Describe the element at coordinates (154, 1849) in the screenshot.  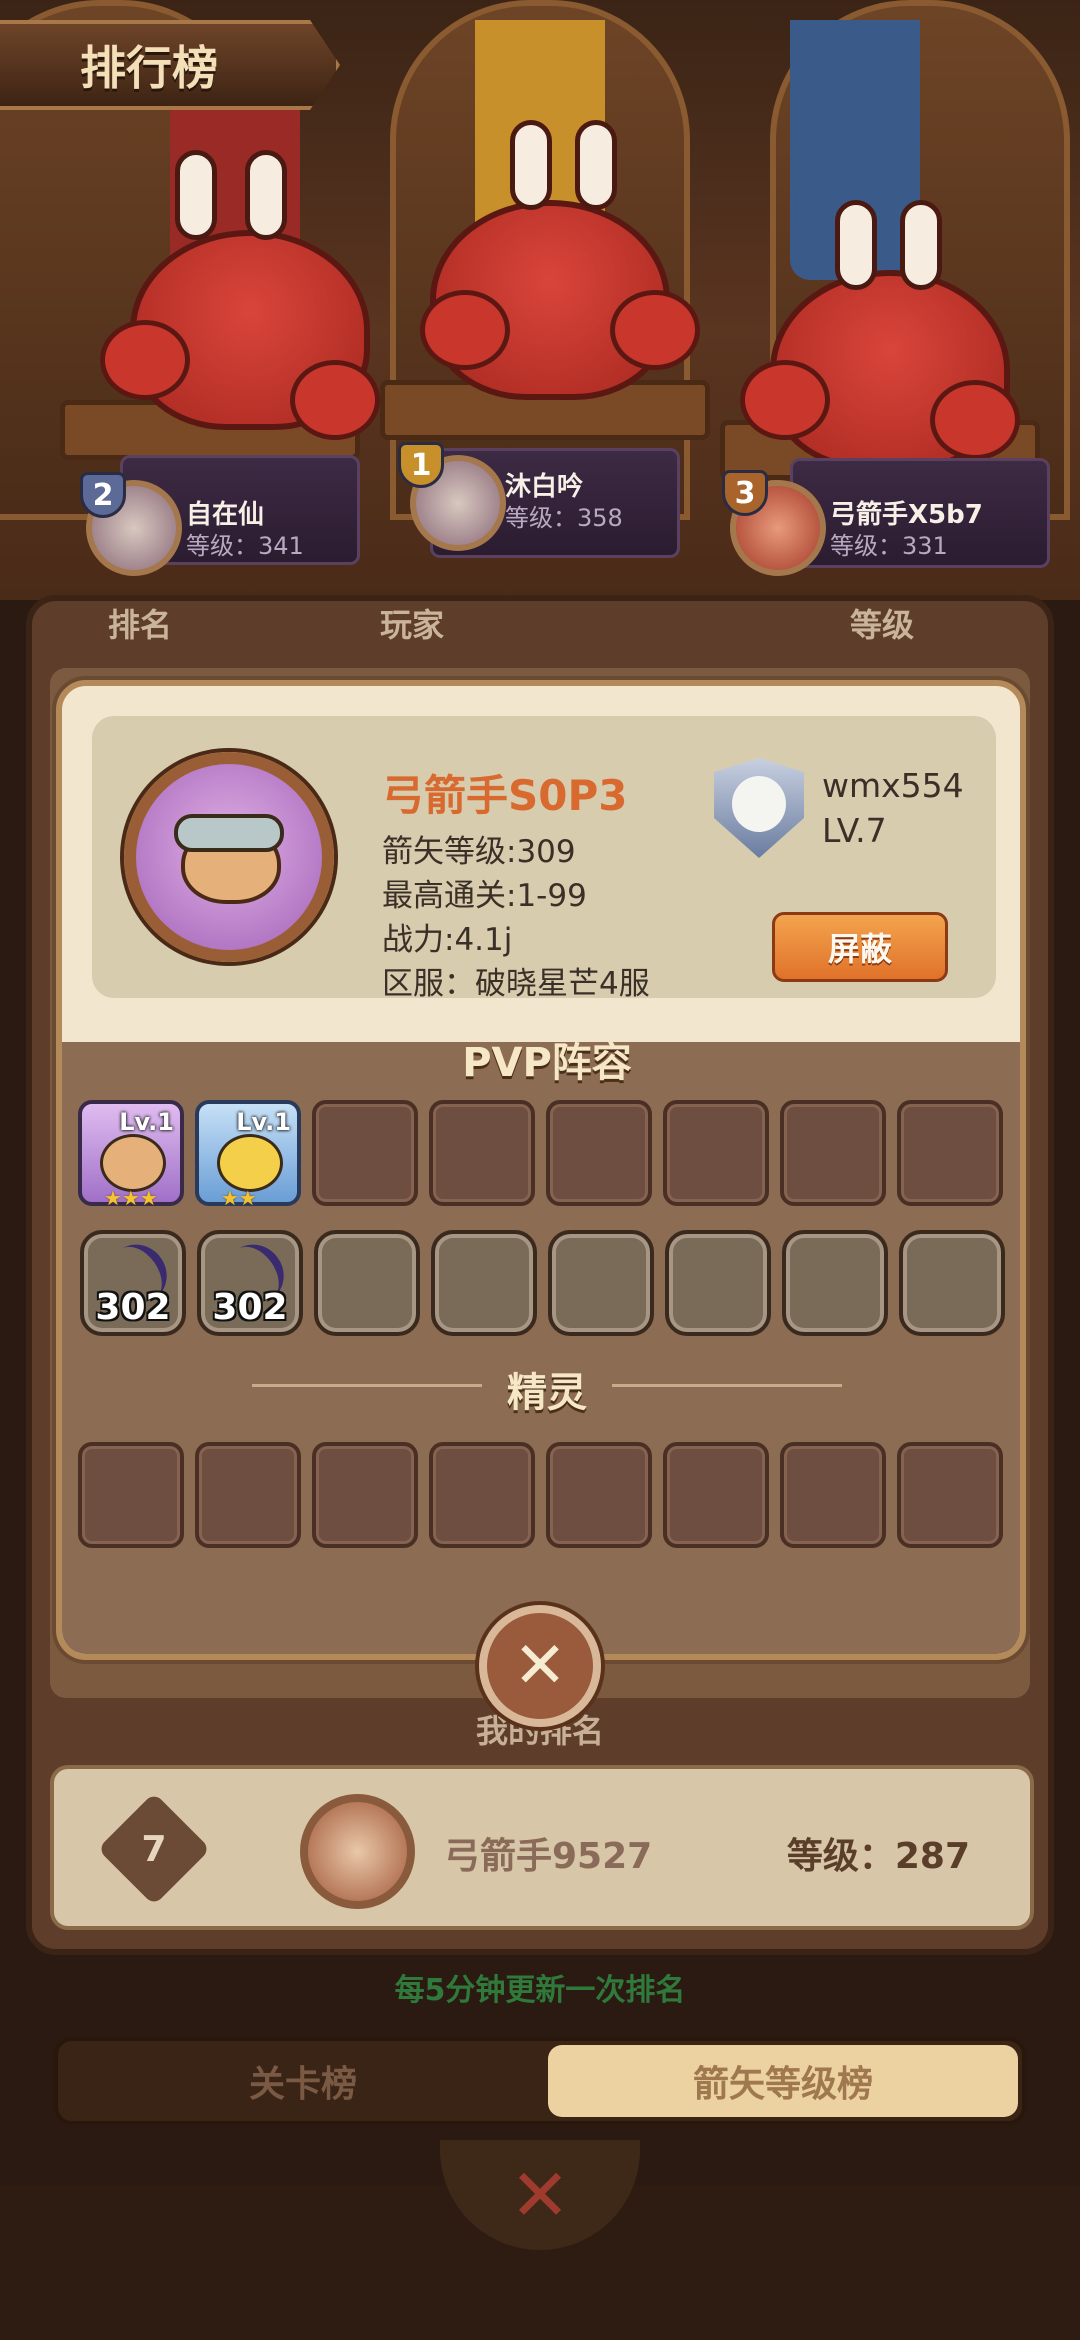
I see `my-rank-number: 7` at that location.